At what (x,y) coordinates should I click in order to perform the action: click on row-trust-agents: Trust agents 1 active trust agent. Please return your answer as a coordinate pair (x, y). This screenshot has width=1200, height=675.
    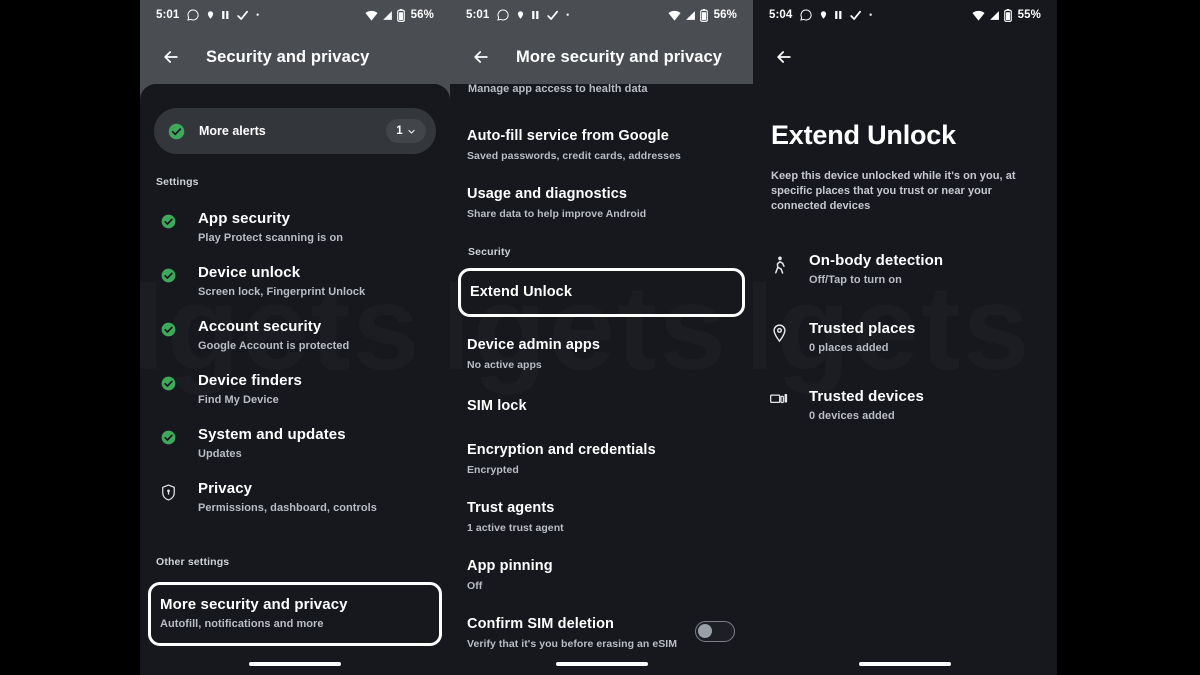
    Looking at the image, I should click on (601, 517).